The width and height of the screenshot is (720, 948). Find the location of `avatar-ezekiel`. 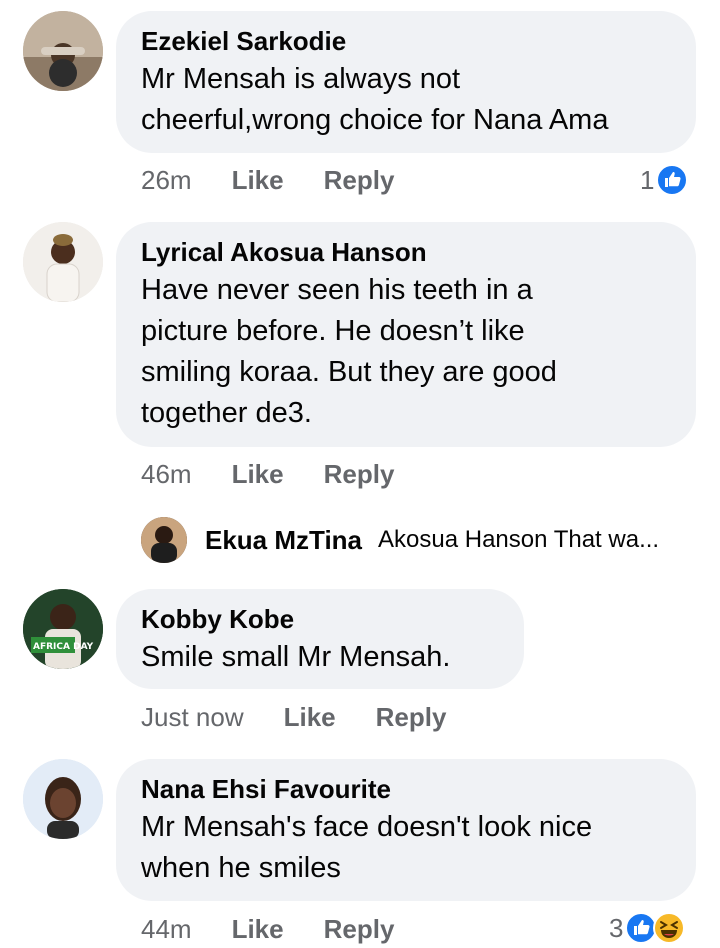

avatar-ezekiel is located at coordinates (63, 51).